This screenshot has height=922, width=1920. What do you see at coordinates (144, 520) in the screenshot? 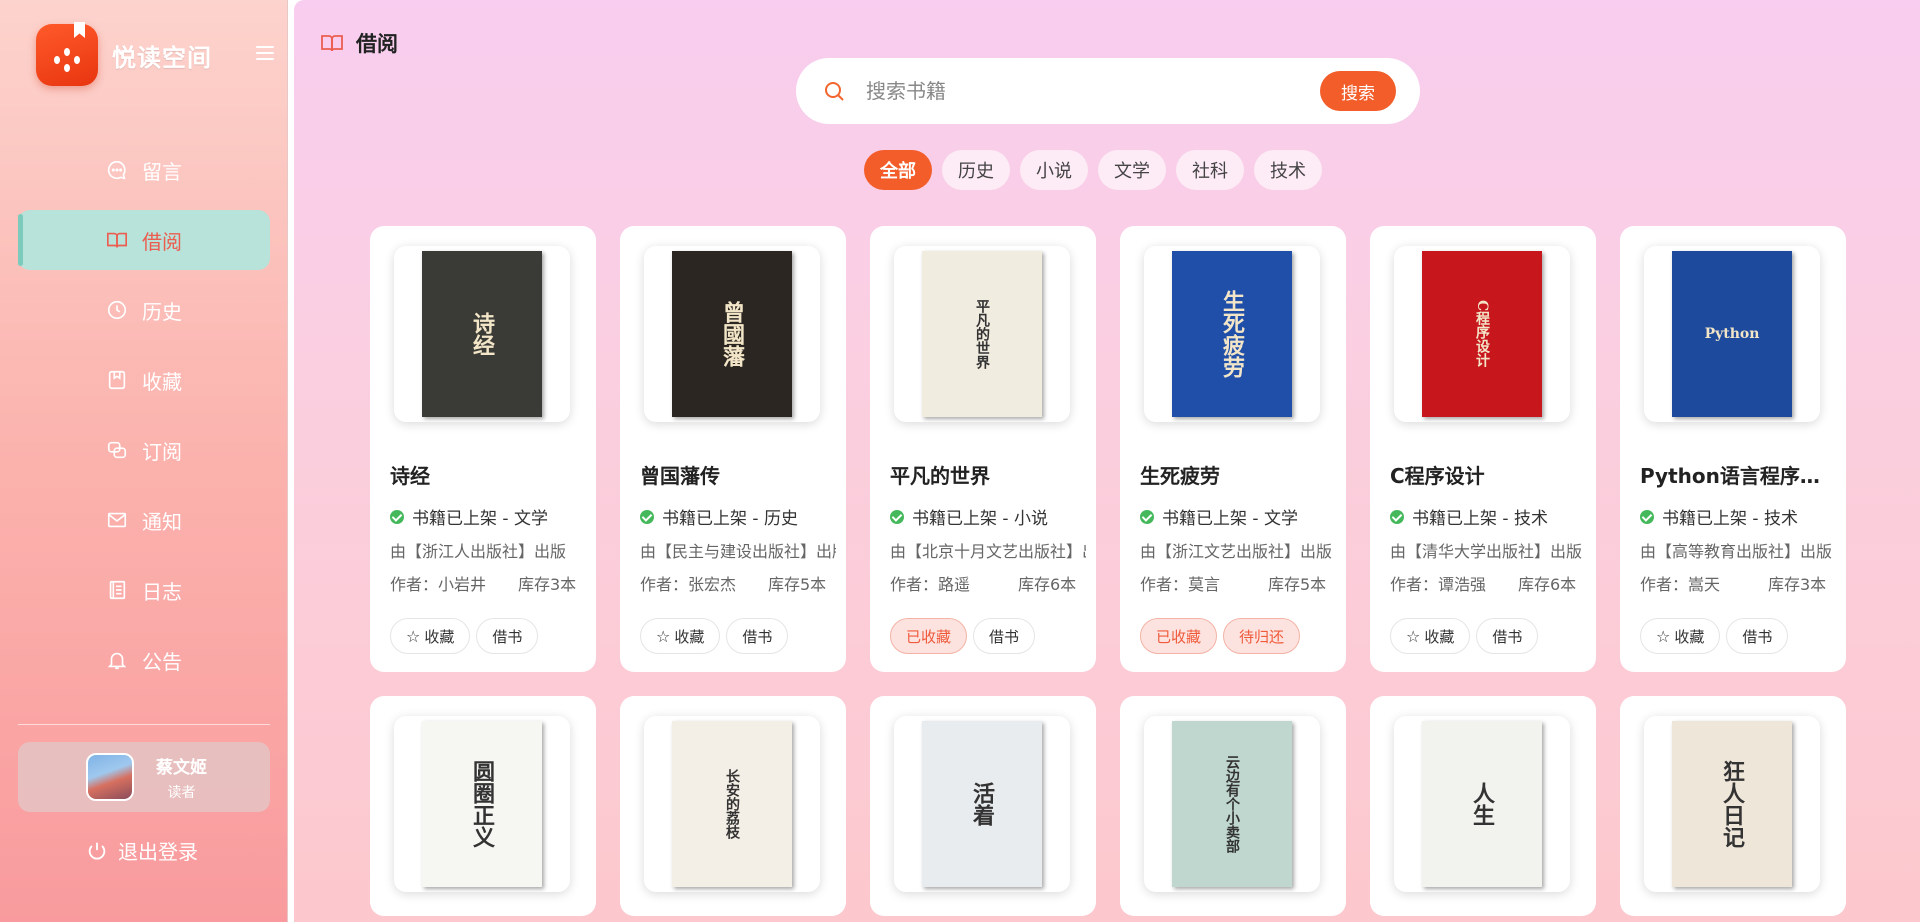
I see `sidebar-item-notify: 通知` at bounding box center [144, 520].